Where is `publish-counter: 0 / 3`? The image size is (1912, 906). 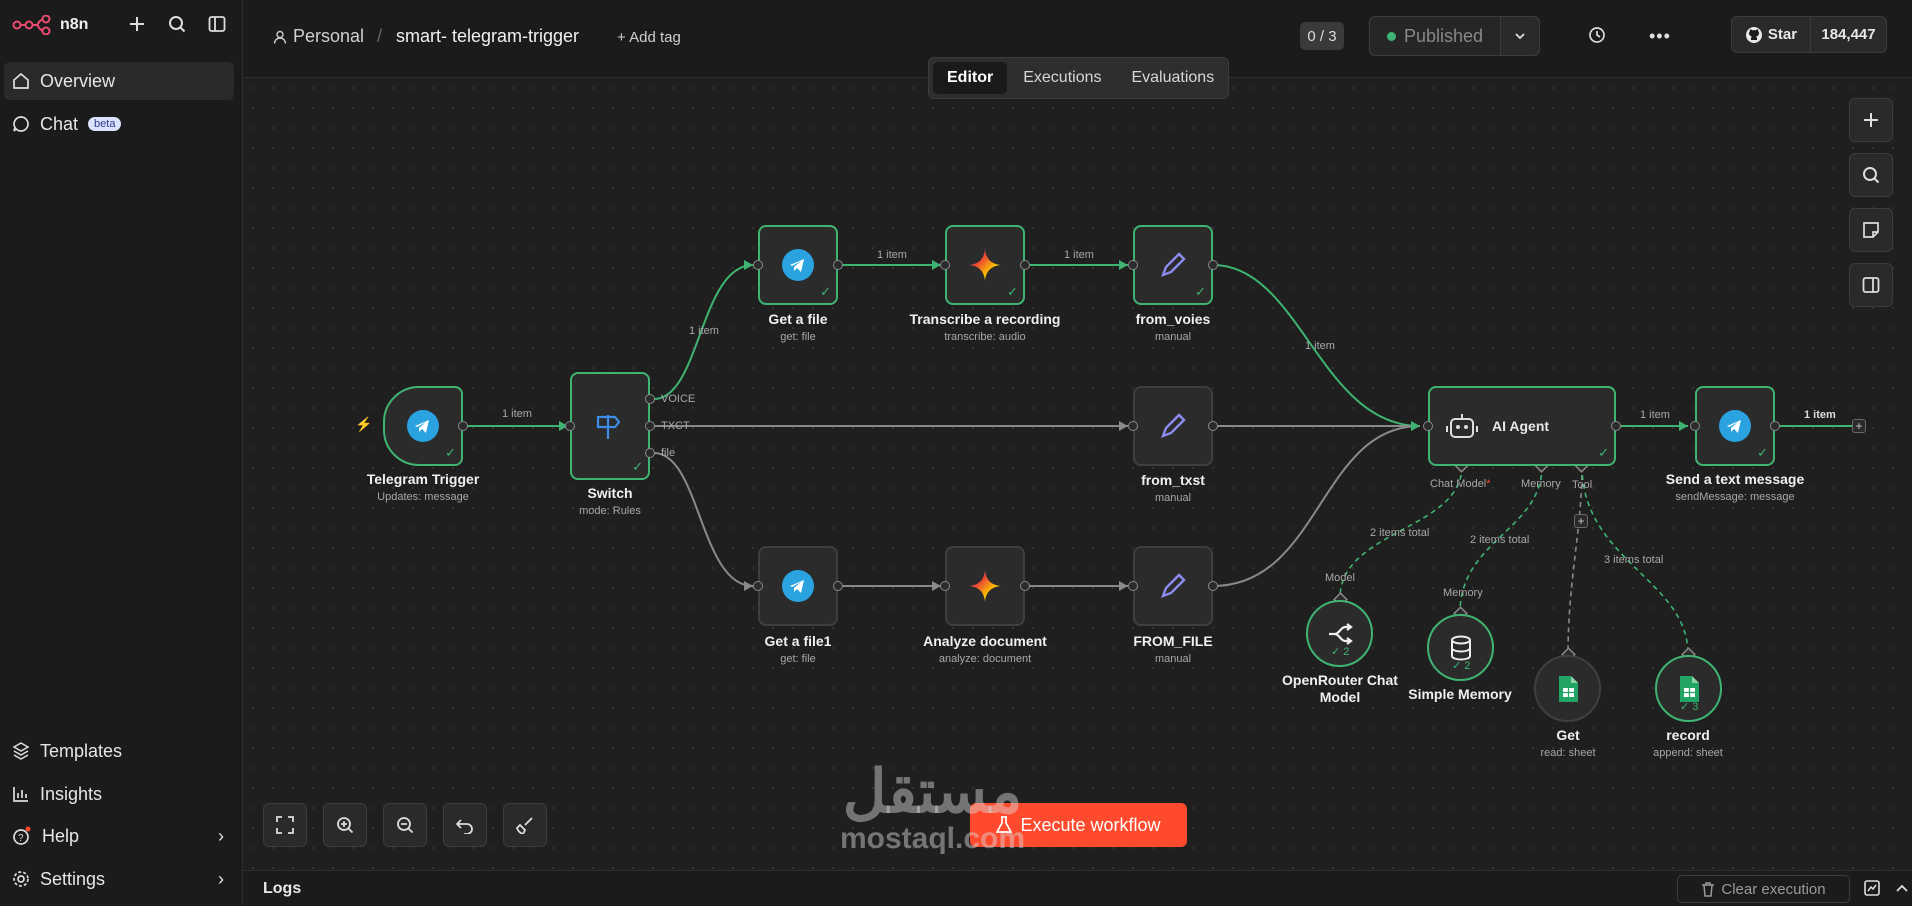
publish-counter: 0 / 3 is located at coordinates (1322, 36).